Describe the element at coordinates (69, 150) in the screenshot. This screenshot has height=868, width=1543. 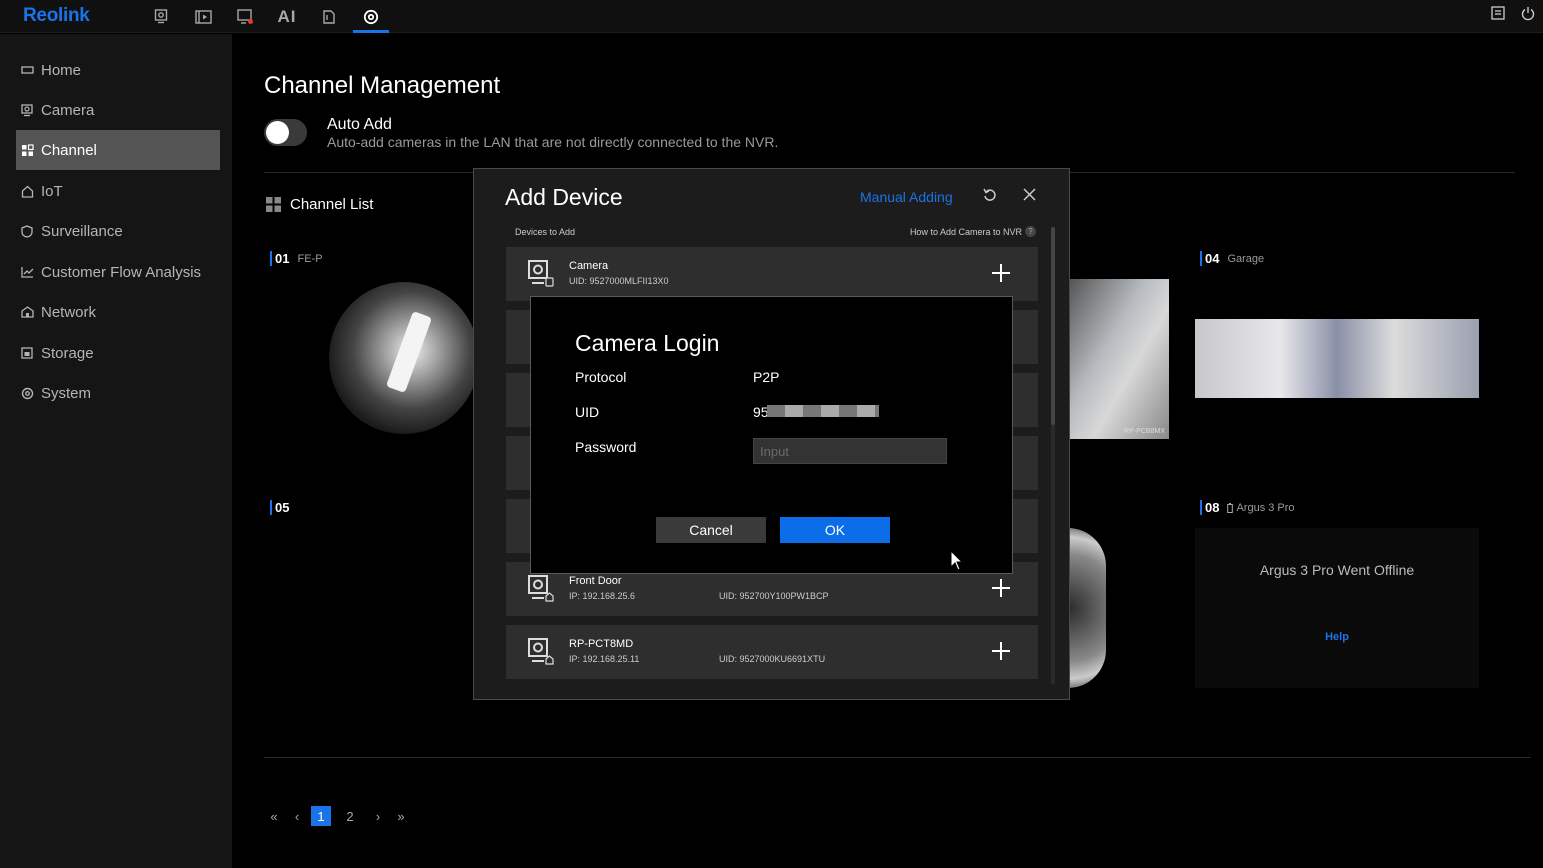
I see `sidebar-item-label: Channel` at that location.